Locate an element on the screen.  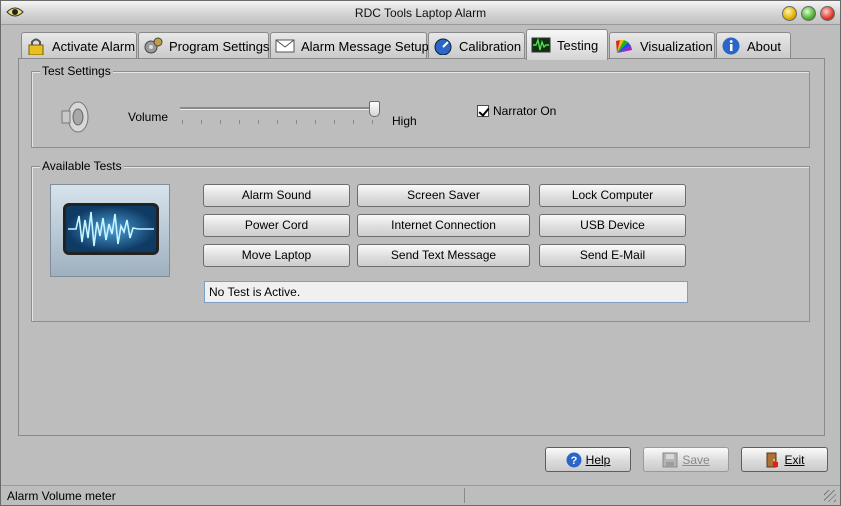
tab-label: Calibration is located at coordinates (490, 46).